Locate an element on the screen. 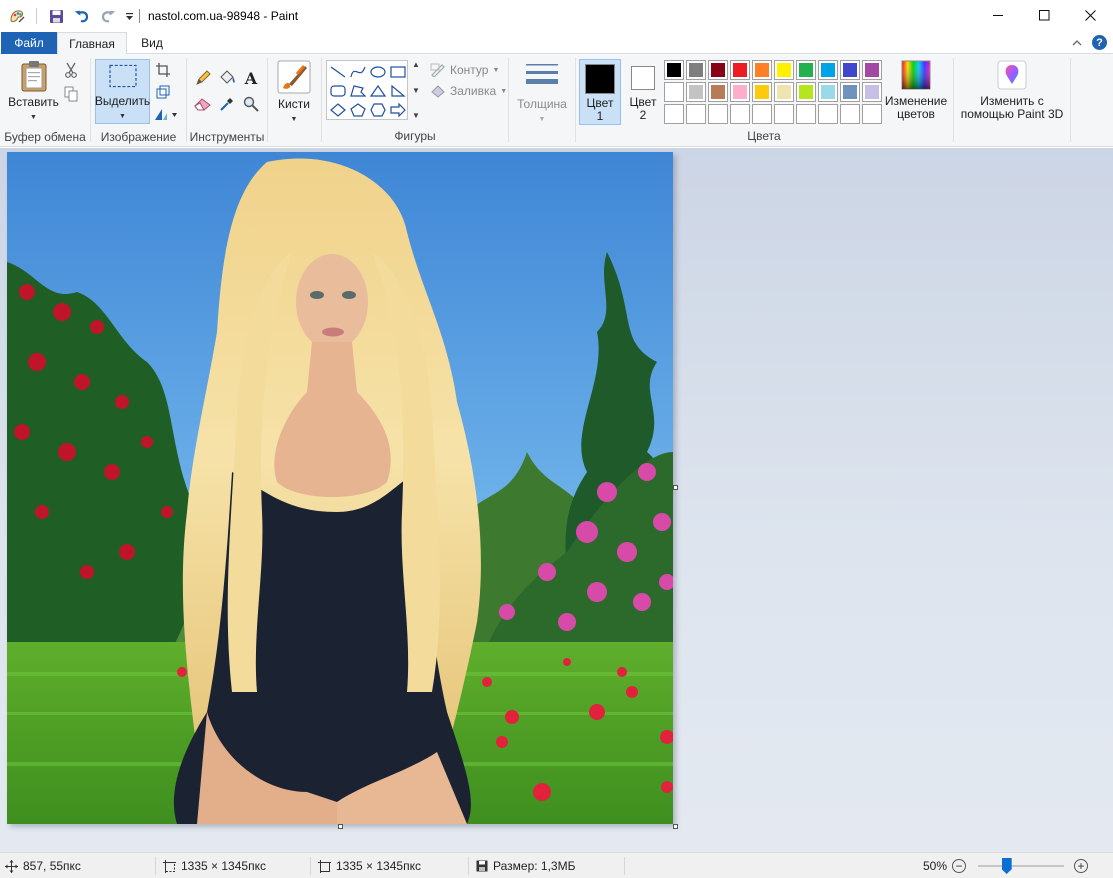  file-size: Размер: 1,3МБ is located at coordinates (525, 865).